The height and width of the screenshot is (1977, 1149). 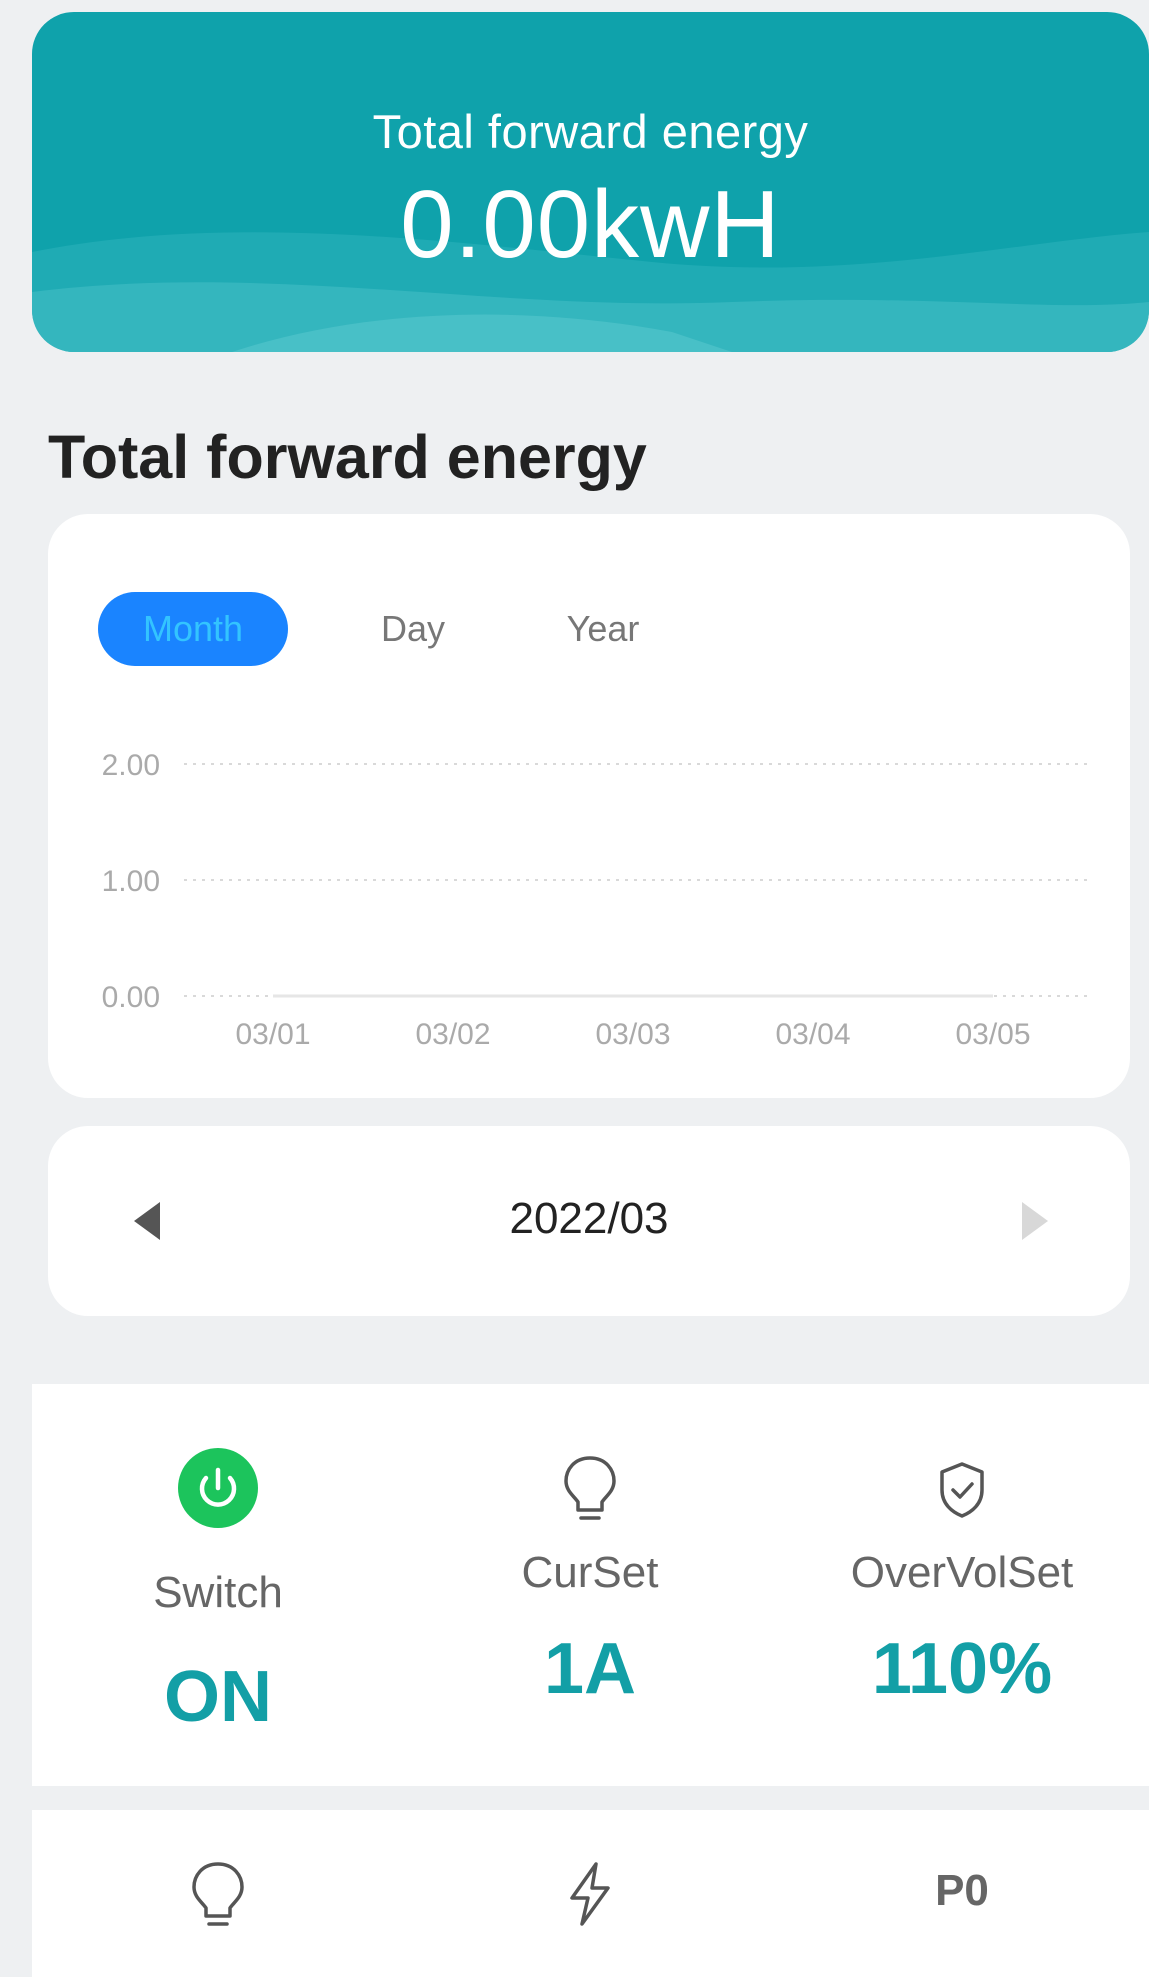 I want to click on curset-value: 1A, so click(x=590, y=1669).